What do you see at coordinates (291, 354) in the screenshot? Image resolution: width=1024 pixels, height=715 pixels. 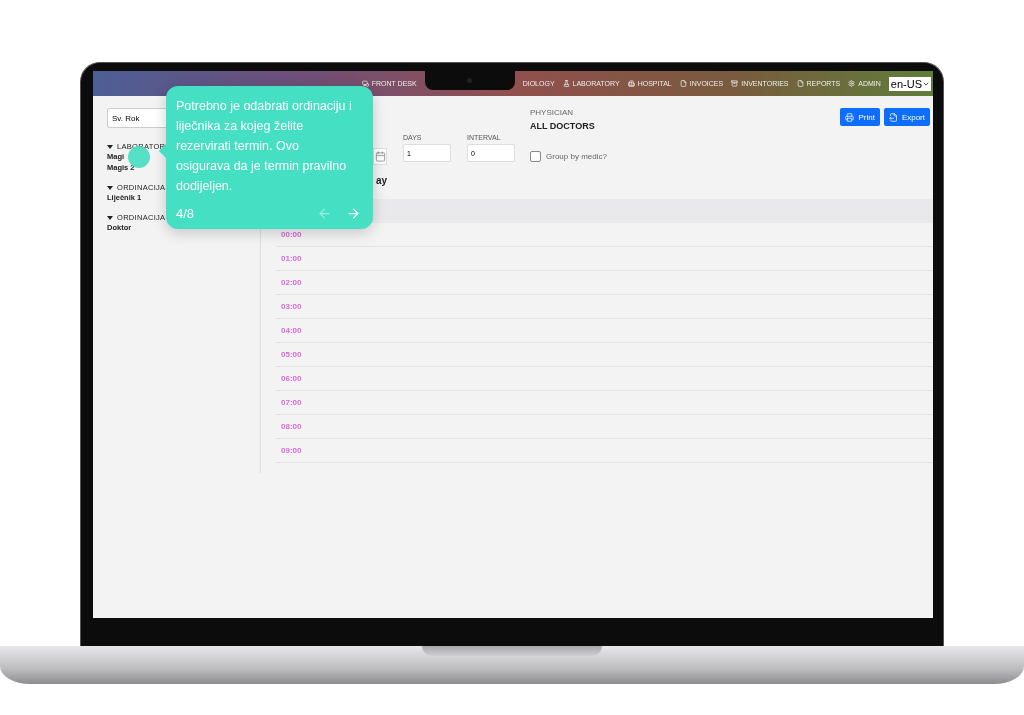 I see `time-label: 05:00` at bounding box center [291, 354].